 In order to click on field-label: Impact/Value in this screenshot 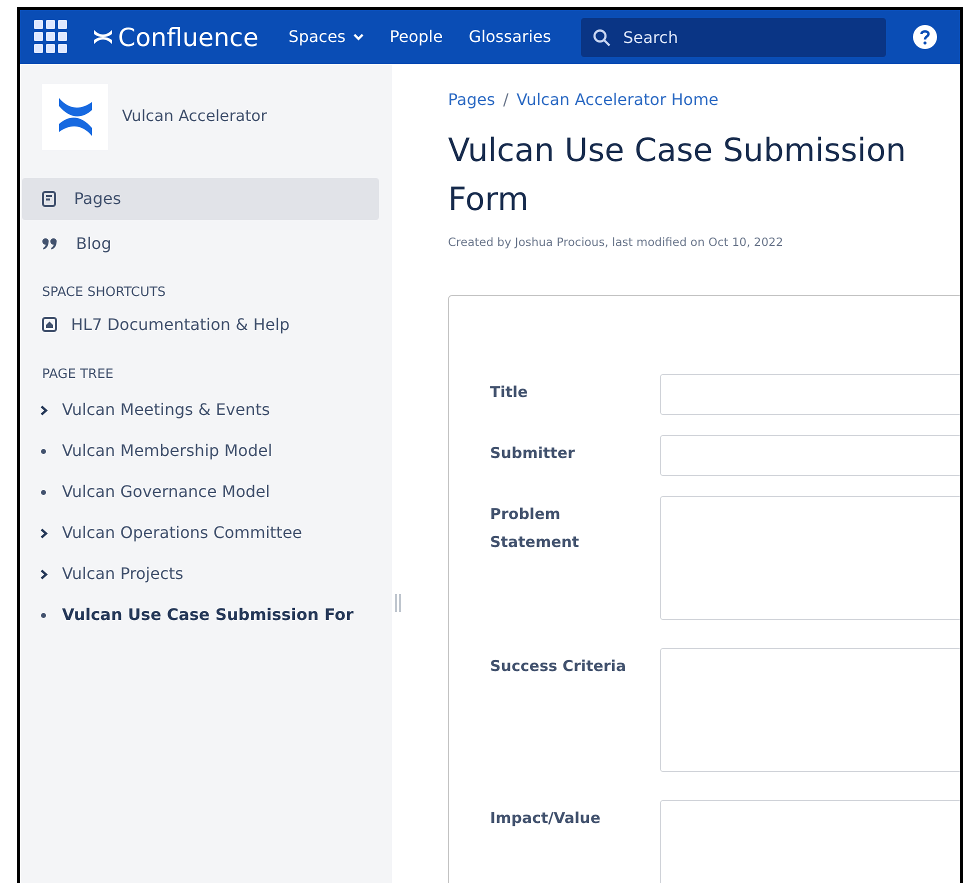, I will do `click(546, 819)`.